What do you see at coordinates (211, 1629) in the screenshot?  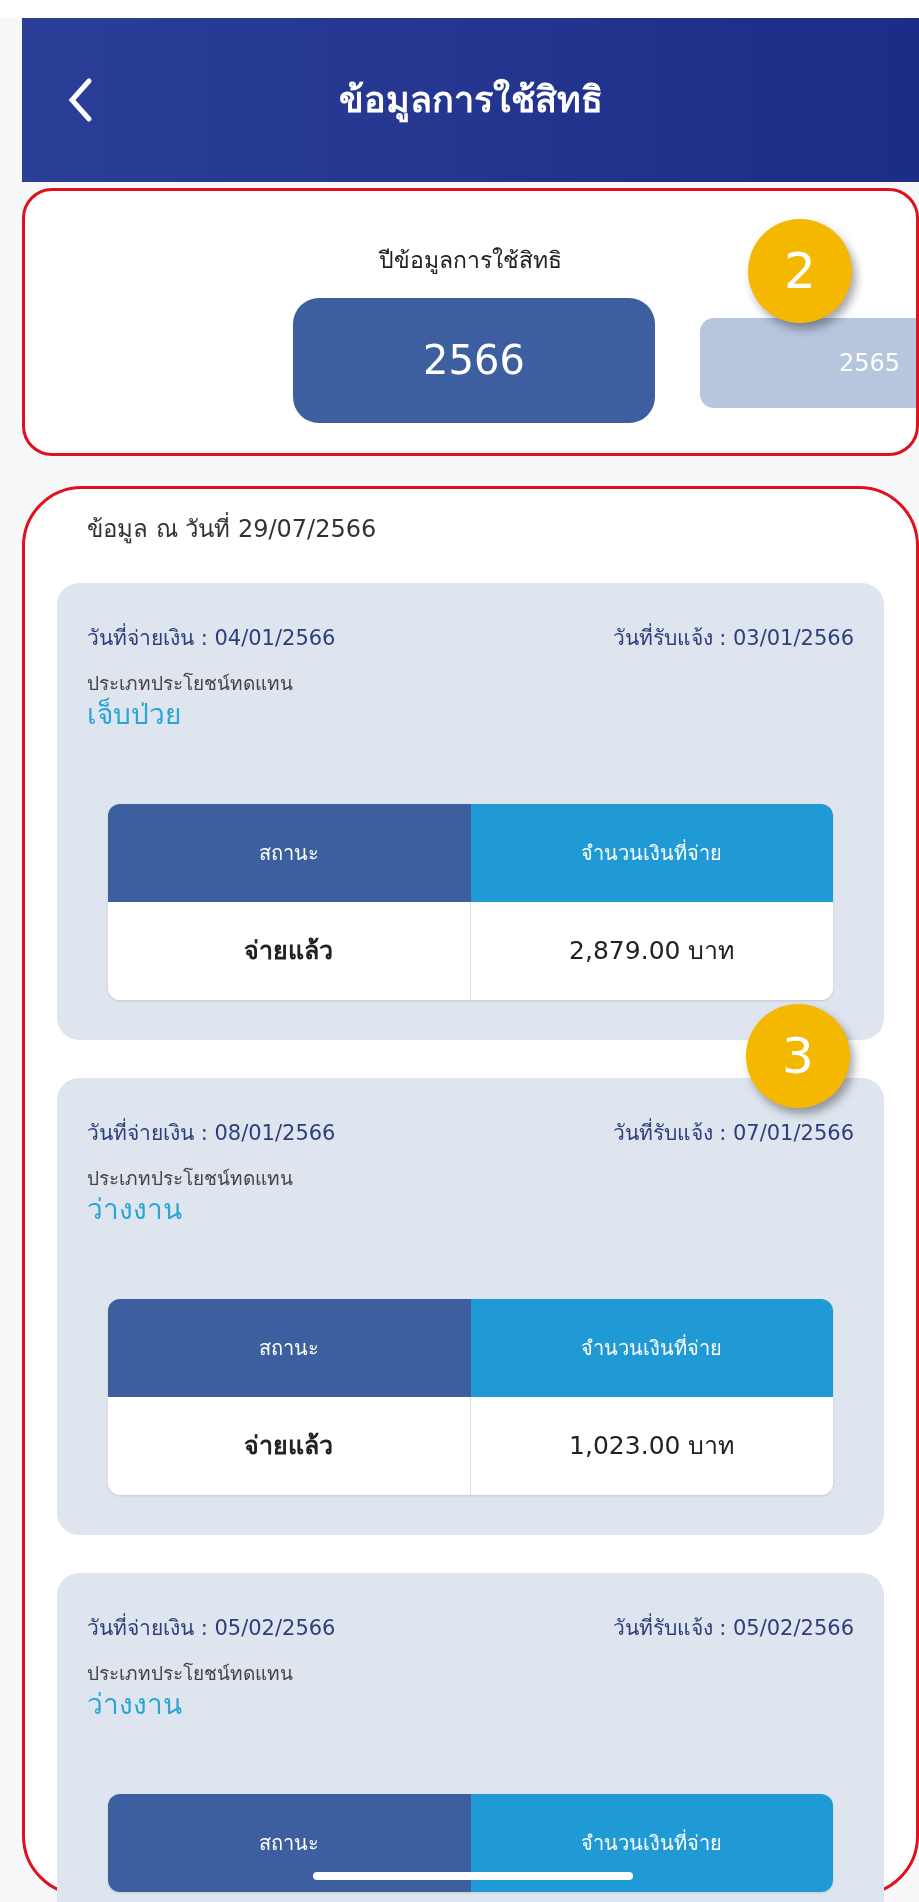 I see `payment-date: วันที่จ่ายเงิน : 05/02/2566` at bounding box center [211, 1629].